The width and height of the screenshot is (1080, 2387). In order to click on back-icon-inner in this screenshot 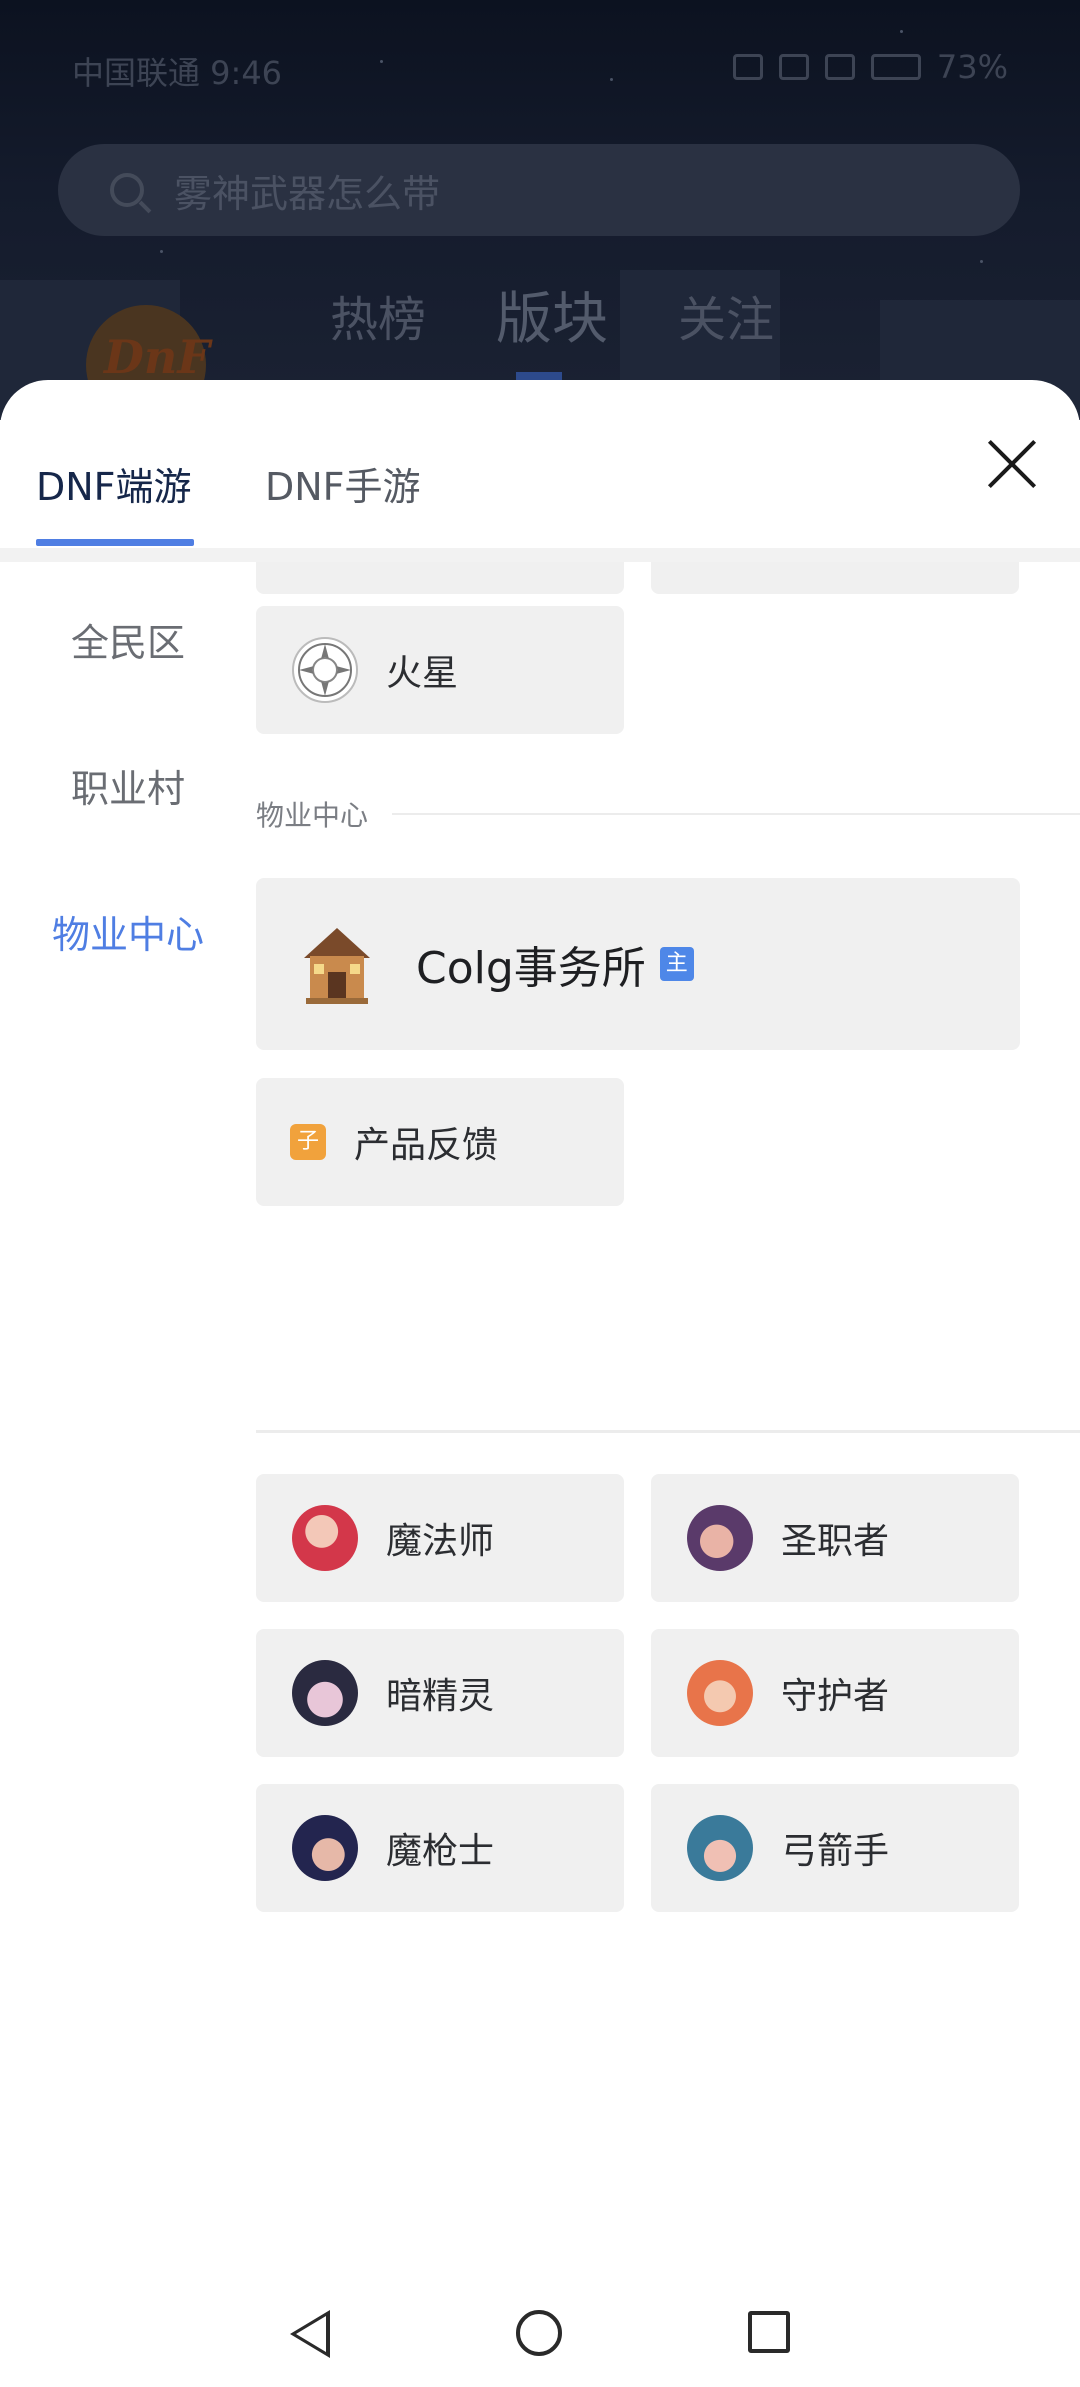, I will do `click(311, 2334)`.